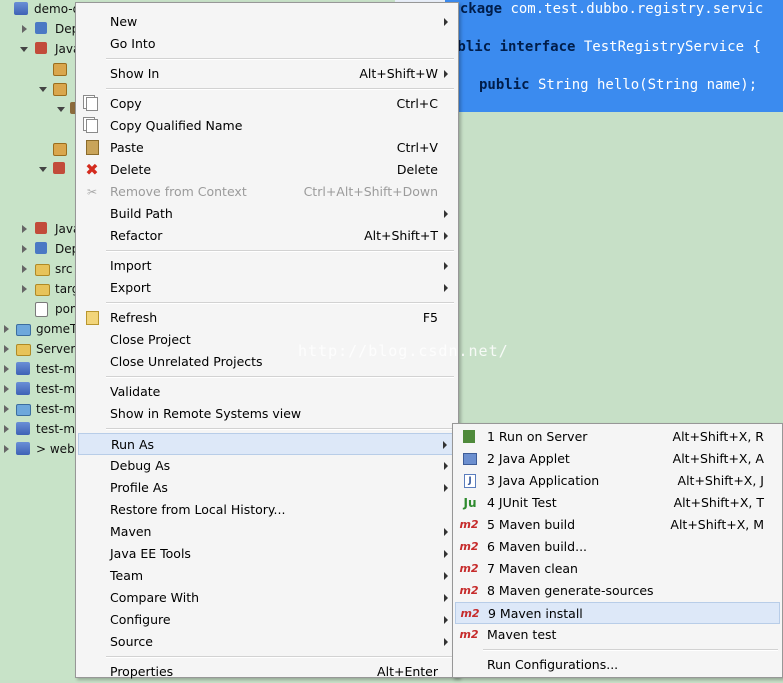 Image resolution: width=783 pixels, height=683 pixels. Describe the element at coordinates (267, 288) in the screenshot. I see `menu-item-export: Export` at that location.